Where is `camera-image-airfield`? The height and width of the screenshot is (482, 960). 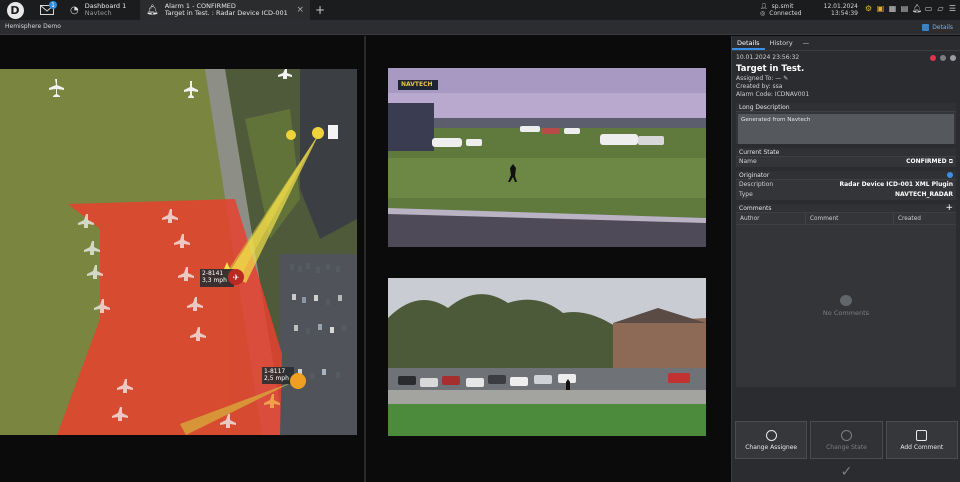 camera-image-airfield is located at coordinates (547, 157).